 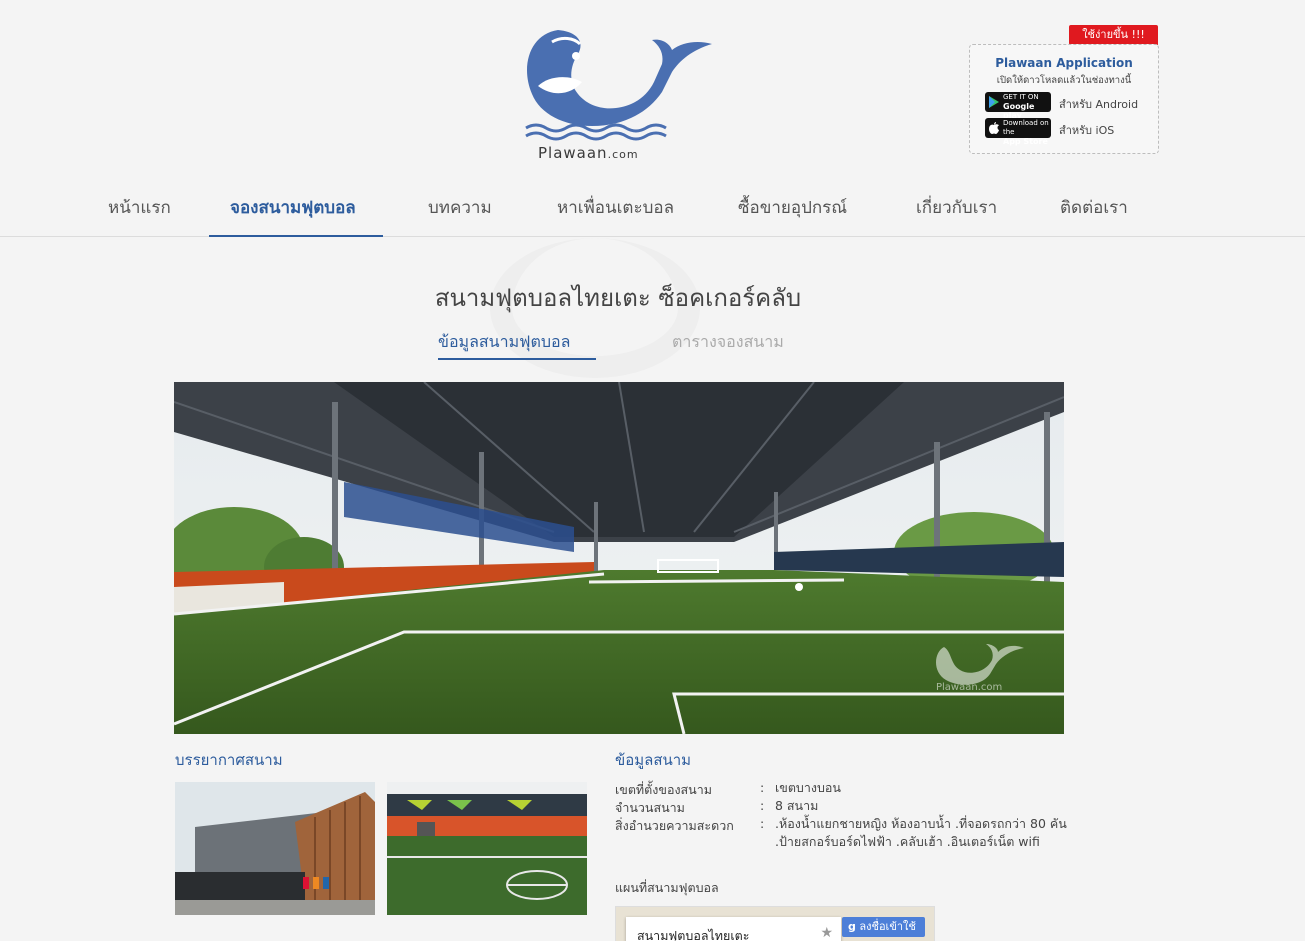 What do you see at coordinates (618, 85) in the screenshot?
I see `whale-logo-icon` at bounding box center [618, 85].